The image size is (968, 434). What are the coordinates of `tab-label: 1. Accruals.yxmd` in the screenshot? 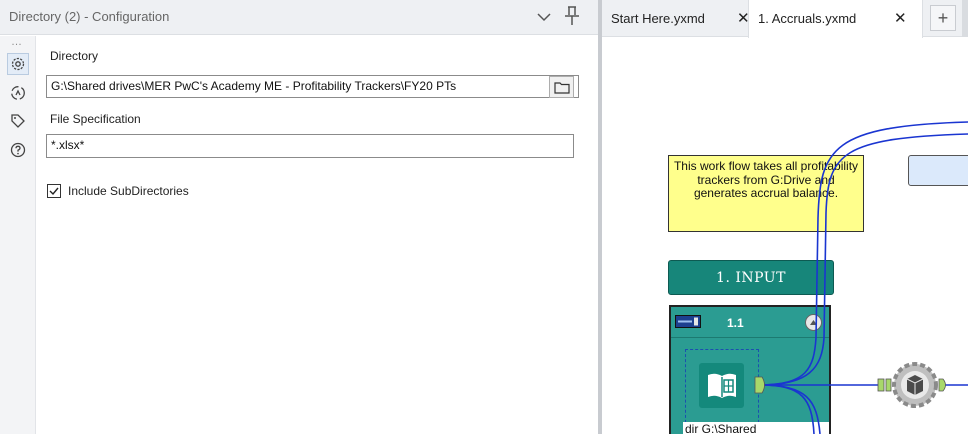 It's located at (807, 18).